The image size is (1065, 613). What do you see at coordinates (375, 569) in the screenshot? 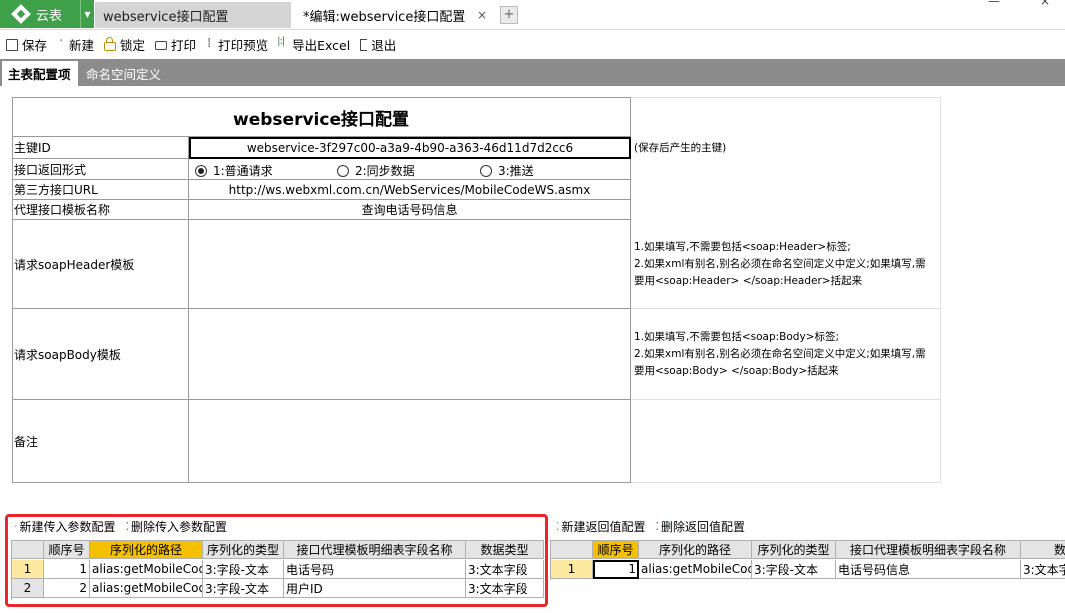
I see `field-cell: 电话号码` at bounding box center [375, 569].